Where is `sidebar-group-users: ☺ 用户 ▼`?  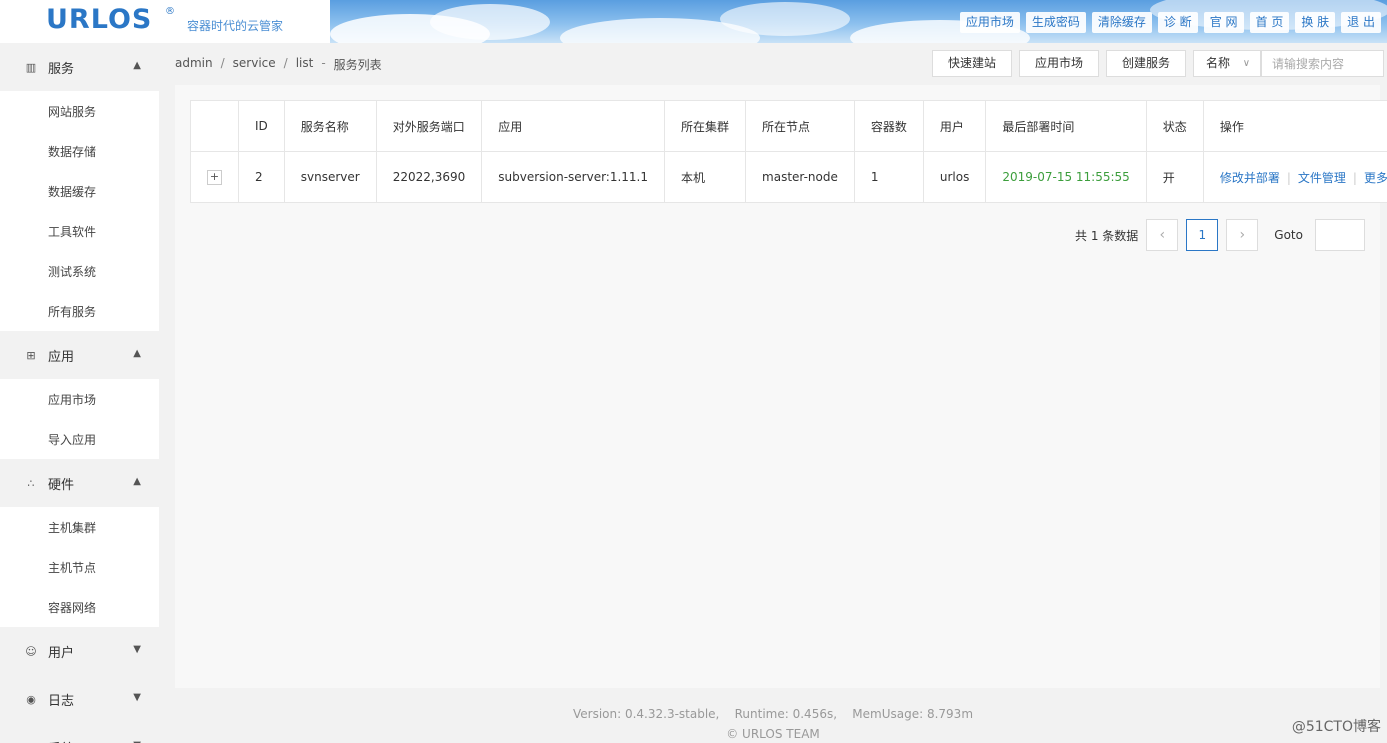 sidebar-group-users: ☺ 用户 ▼ is located at coordinates (79, 651).